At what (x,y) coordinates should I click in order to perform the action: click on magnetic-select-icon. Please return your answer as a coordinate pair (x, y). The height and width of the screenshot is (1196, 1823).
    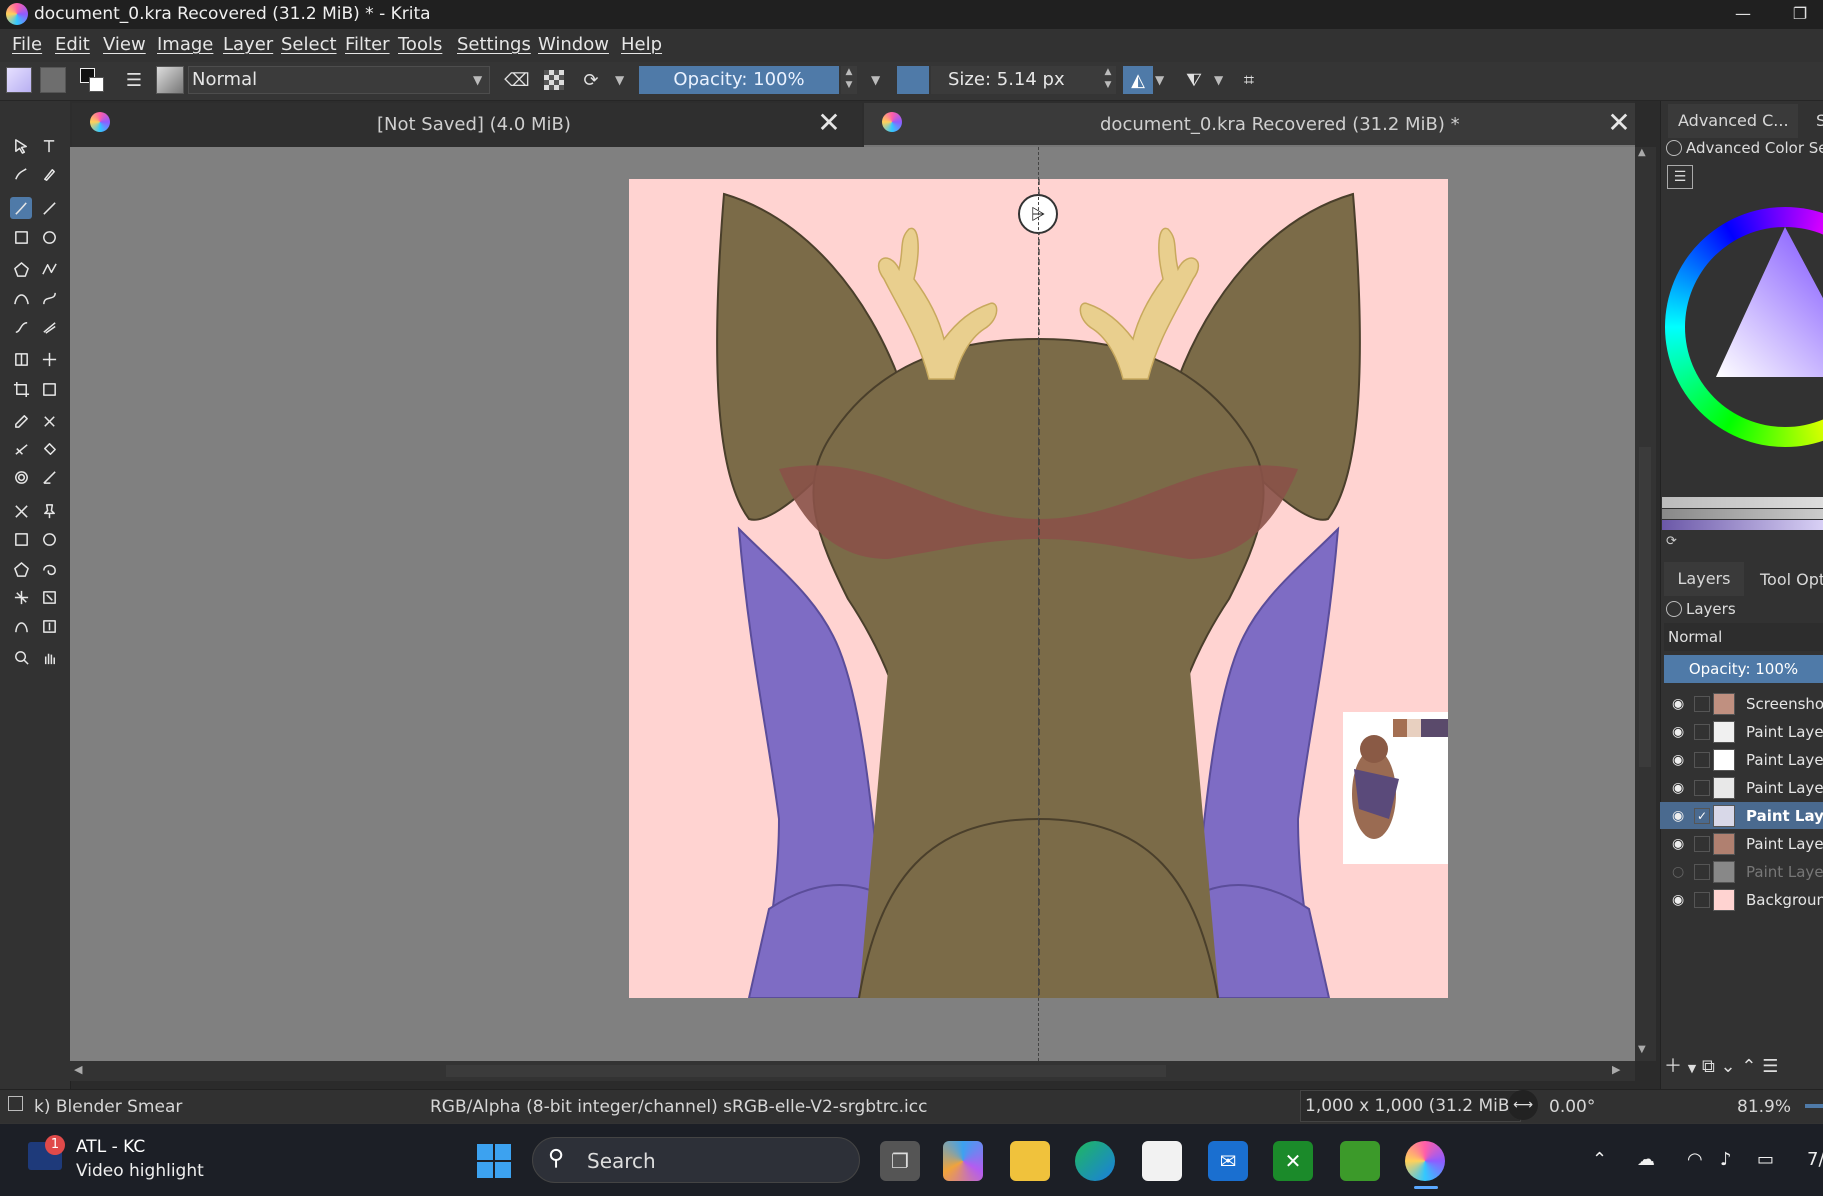
    Looking at the image, I should click on (49, 626).